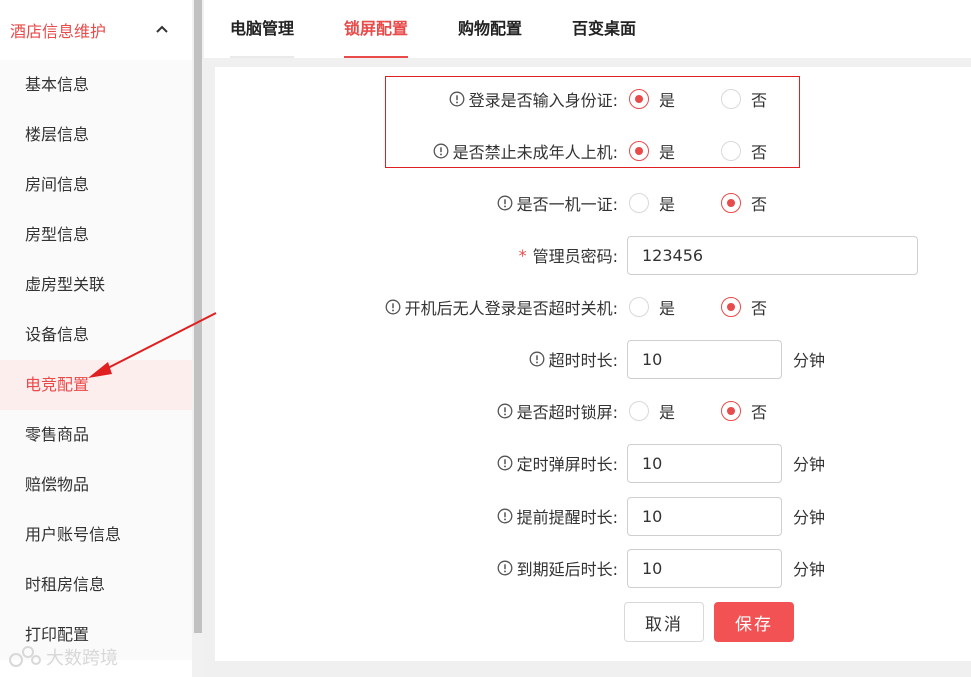  I want to click on extend-duration-input, so click(704, 568).